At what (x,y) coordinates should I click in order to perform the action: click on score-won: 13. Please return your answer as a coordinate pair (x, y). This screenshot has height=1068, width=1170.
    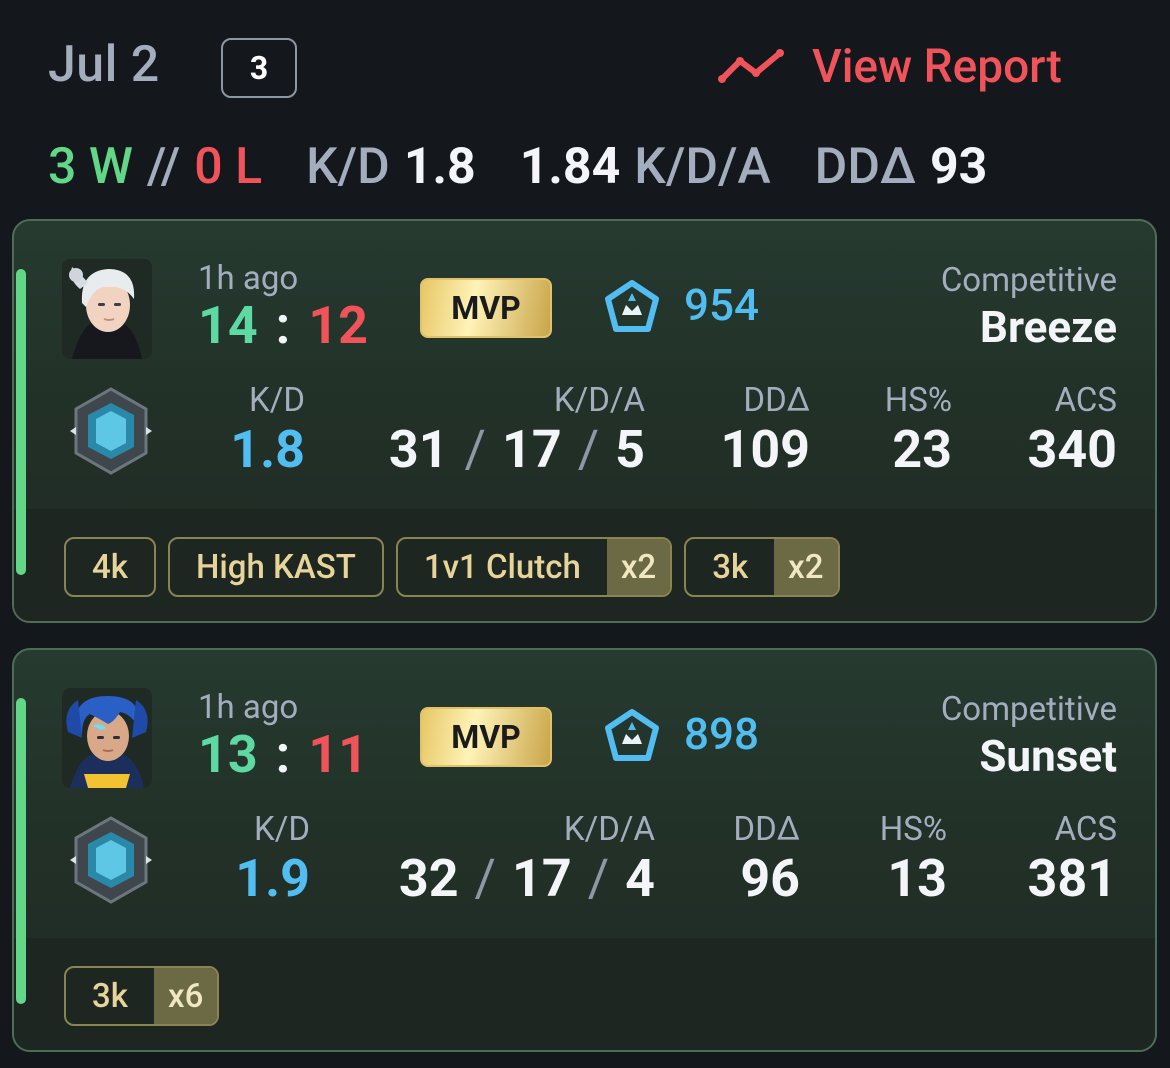
    Looking at the image, I should click on (228, 754).